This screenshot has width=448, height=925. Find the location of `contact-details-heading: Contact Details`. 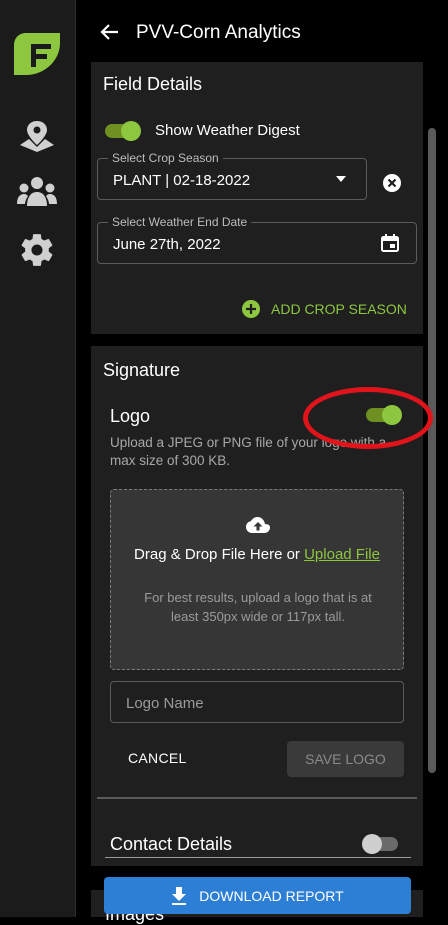

contact-details-heading: Contact Details is located at coordinates (171, 844).